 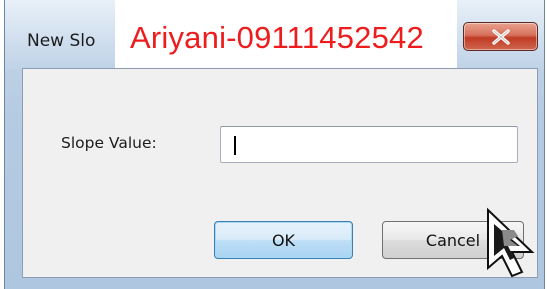 I want to click on watermark-text: Ariyani-09111452542, so click(x=277, y=37).